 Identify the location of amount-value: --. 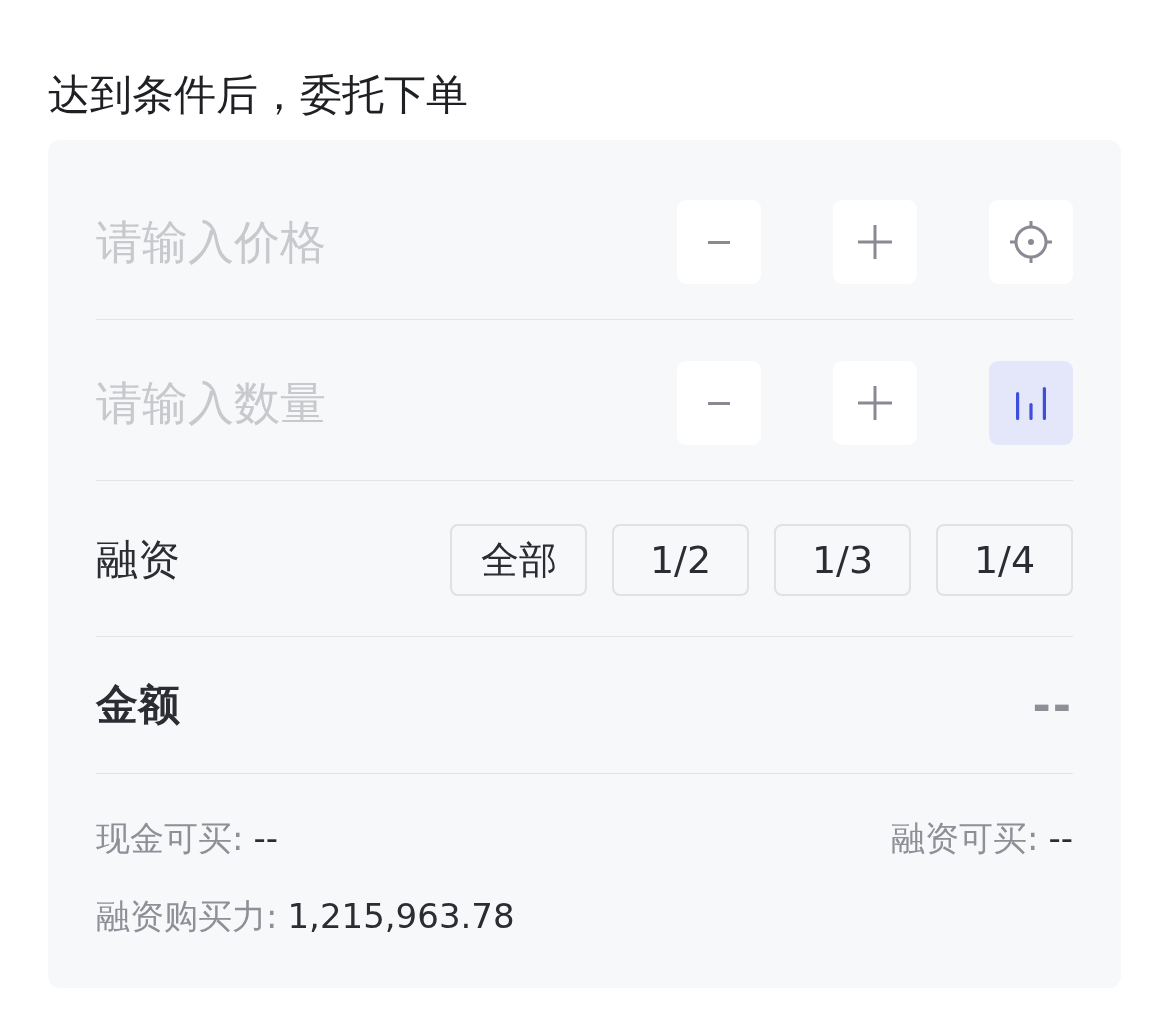
(1052, 705).